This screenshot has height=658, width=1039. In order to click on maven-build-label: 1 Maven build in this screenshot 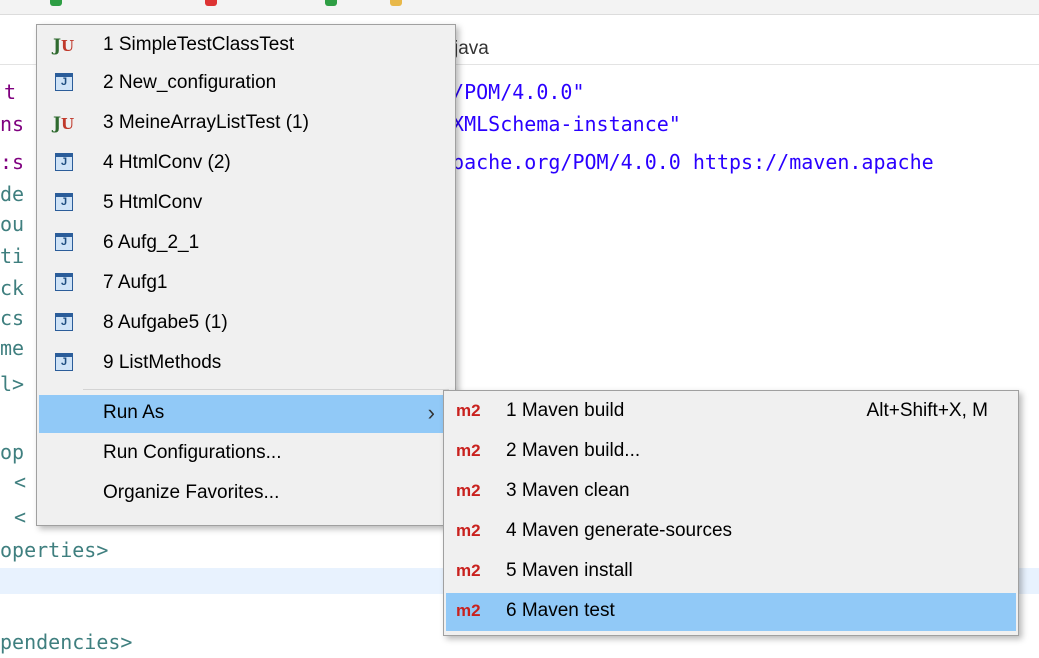, I will do `click(565, 410)`.